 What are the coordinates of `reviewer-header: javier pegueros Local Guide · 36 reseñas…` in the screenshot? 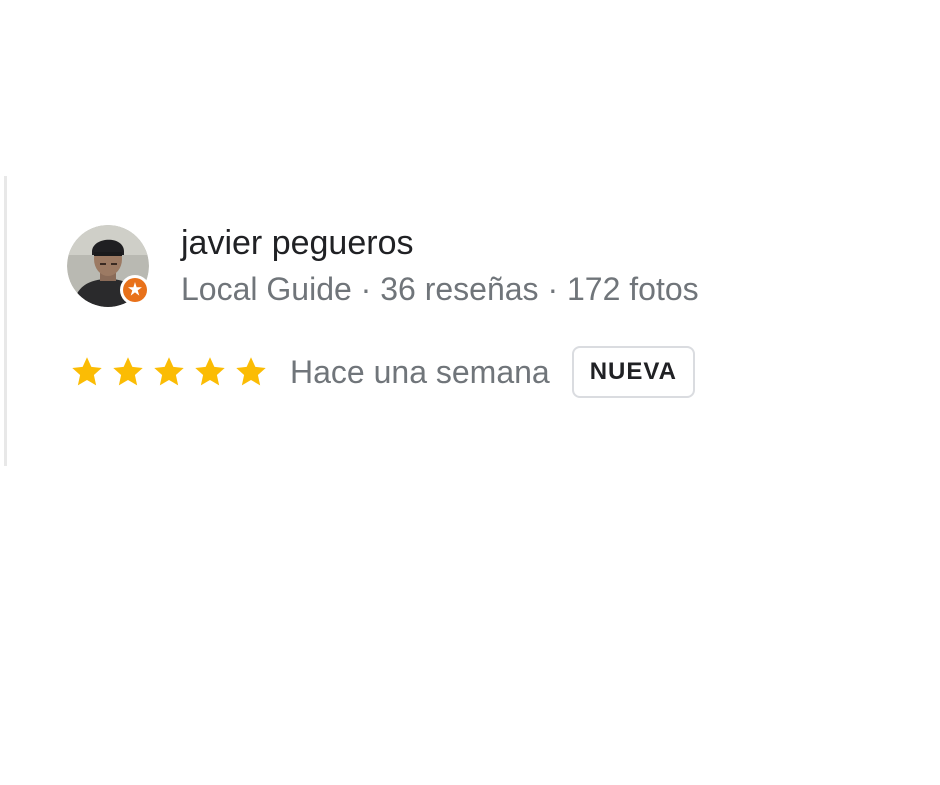 It's located at (383, 266).